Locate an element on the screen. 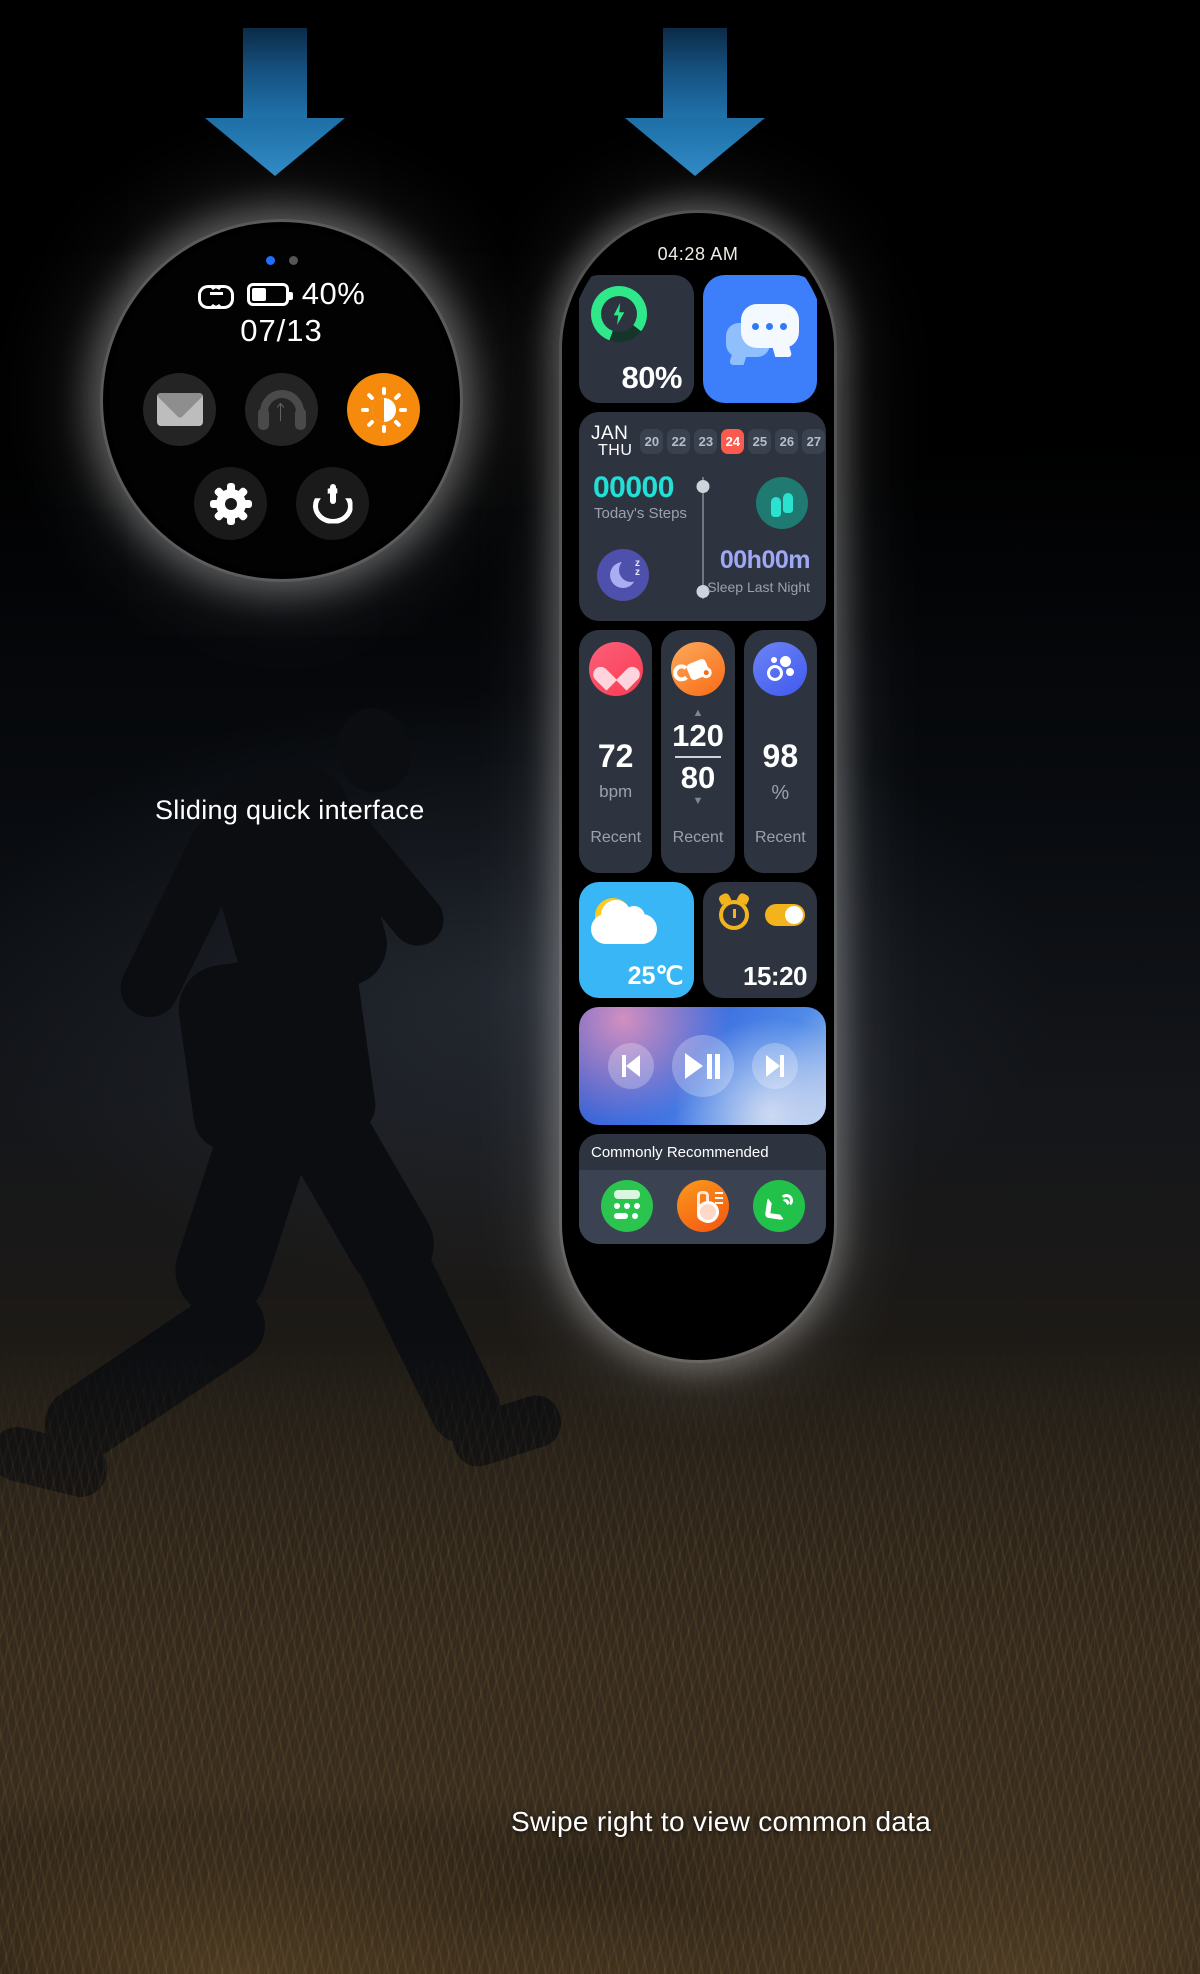 This screenshot has height=1974, width=1200. weather-alarm-row: 25℃ 15:20 is located at coordinates (698, 940).